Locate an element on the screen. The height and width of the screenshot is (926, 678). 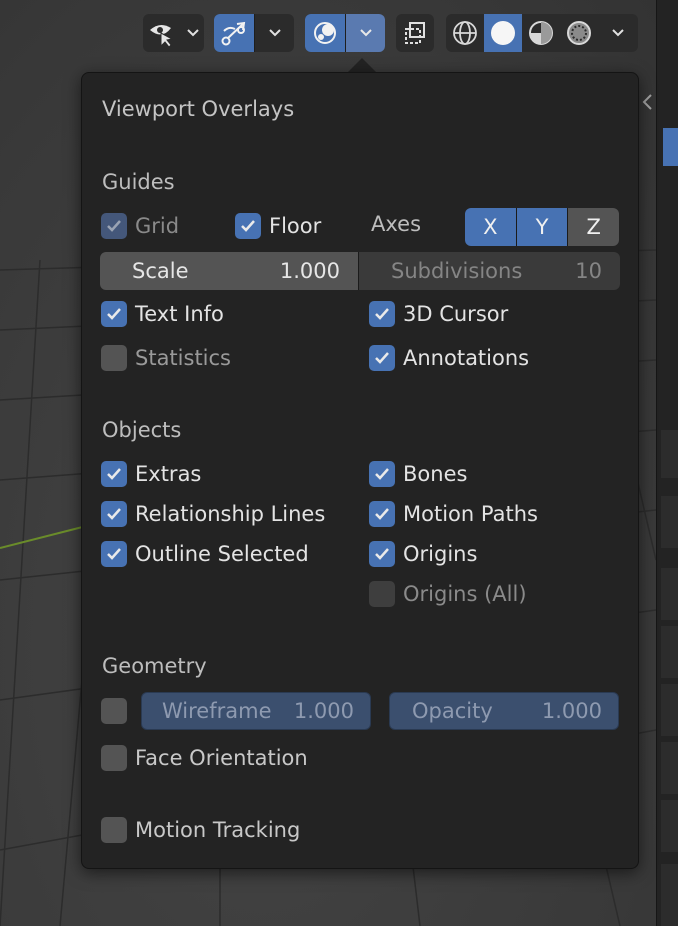
visibility-selectability-button is located at coordinates (173, 33).